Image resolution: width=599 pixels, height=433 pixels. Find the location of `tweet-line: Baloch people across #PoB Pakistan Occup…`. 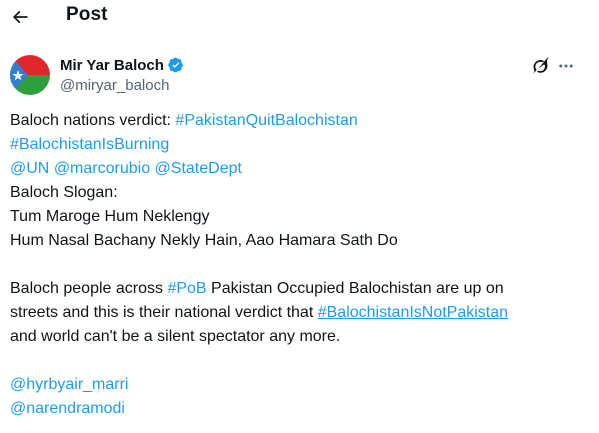

tweet-line: Baloch people across #PoB Pakistan Occup… is located at coordinates (300, 289).